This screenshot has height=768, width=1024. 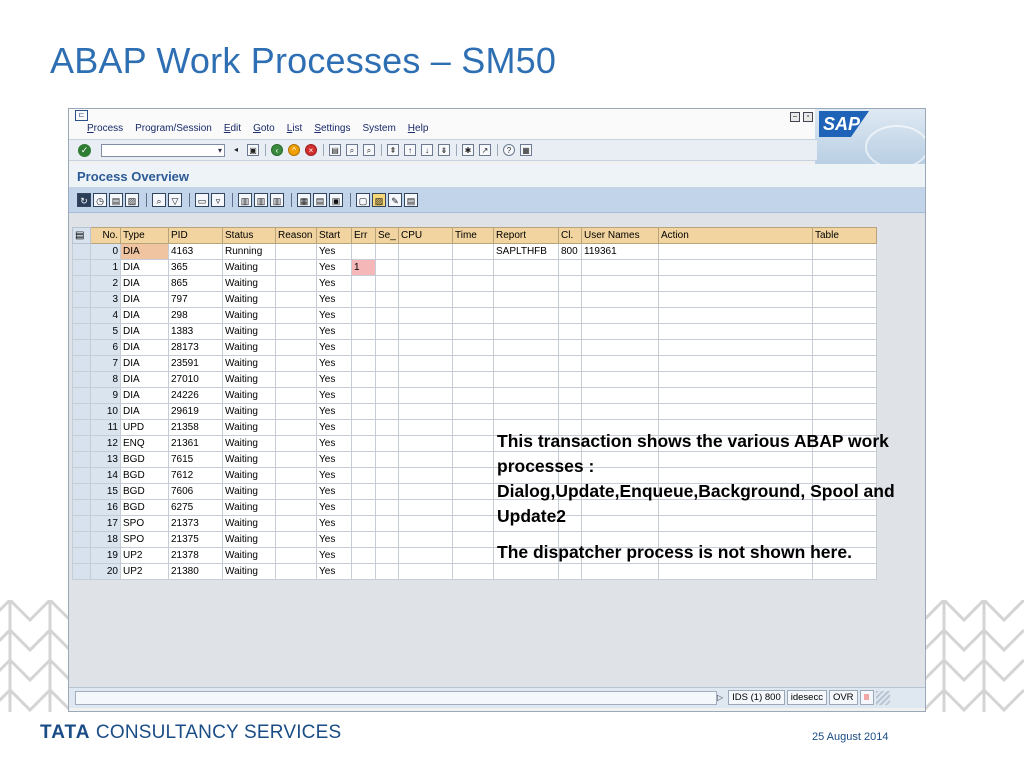 What do you see at coordinates (105, 235) in the screenshot?
I see `column-header: No.` at bounding box center [105, 235].